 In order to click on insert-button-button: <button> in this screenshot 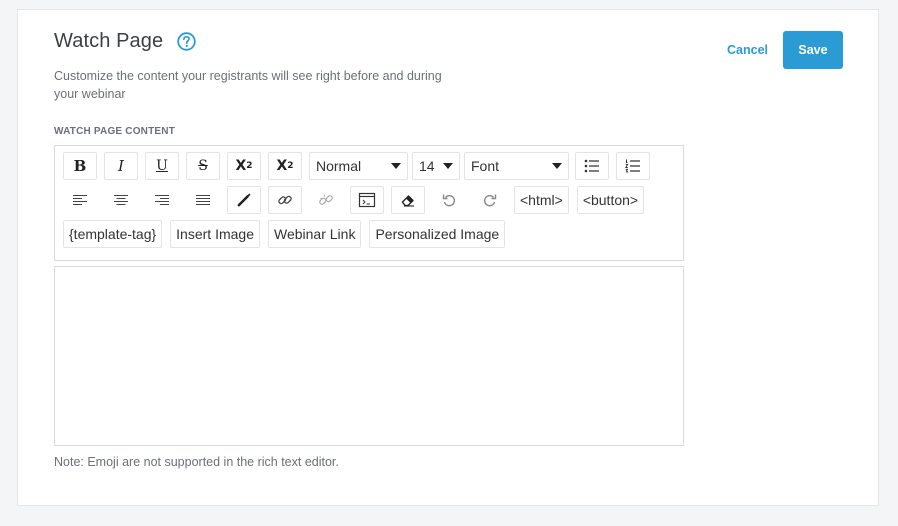, I will do `click(610, 200)`.